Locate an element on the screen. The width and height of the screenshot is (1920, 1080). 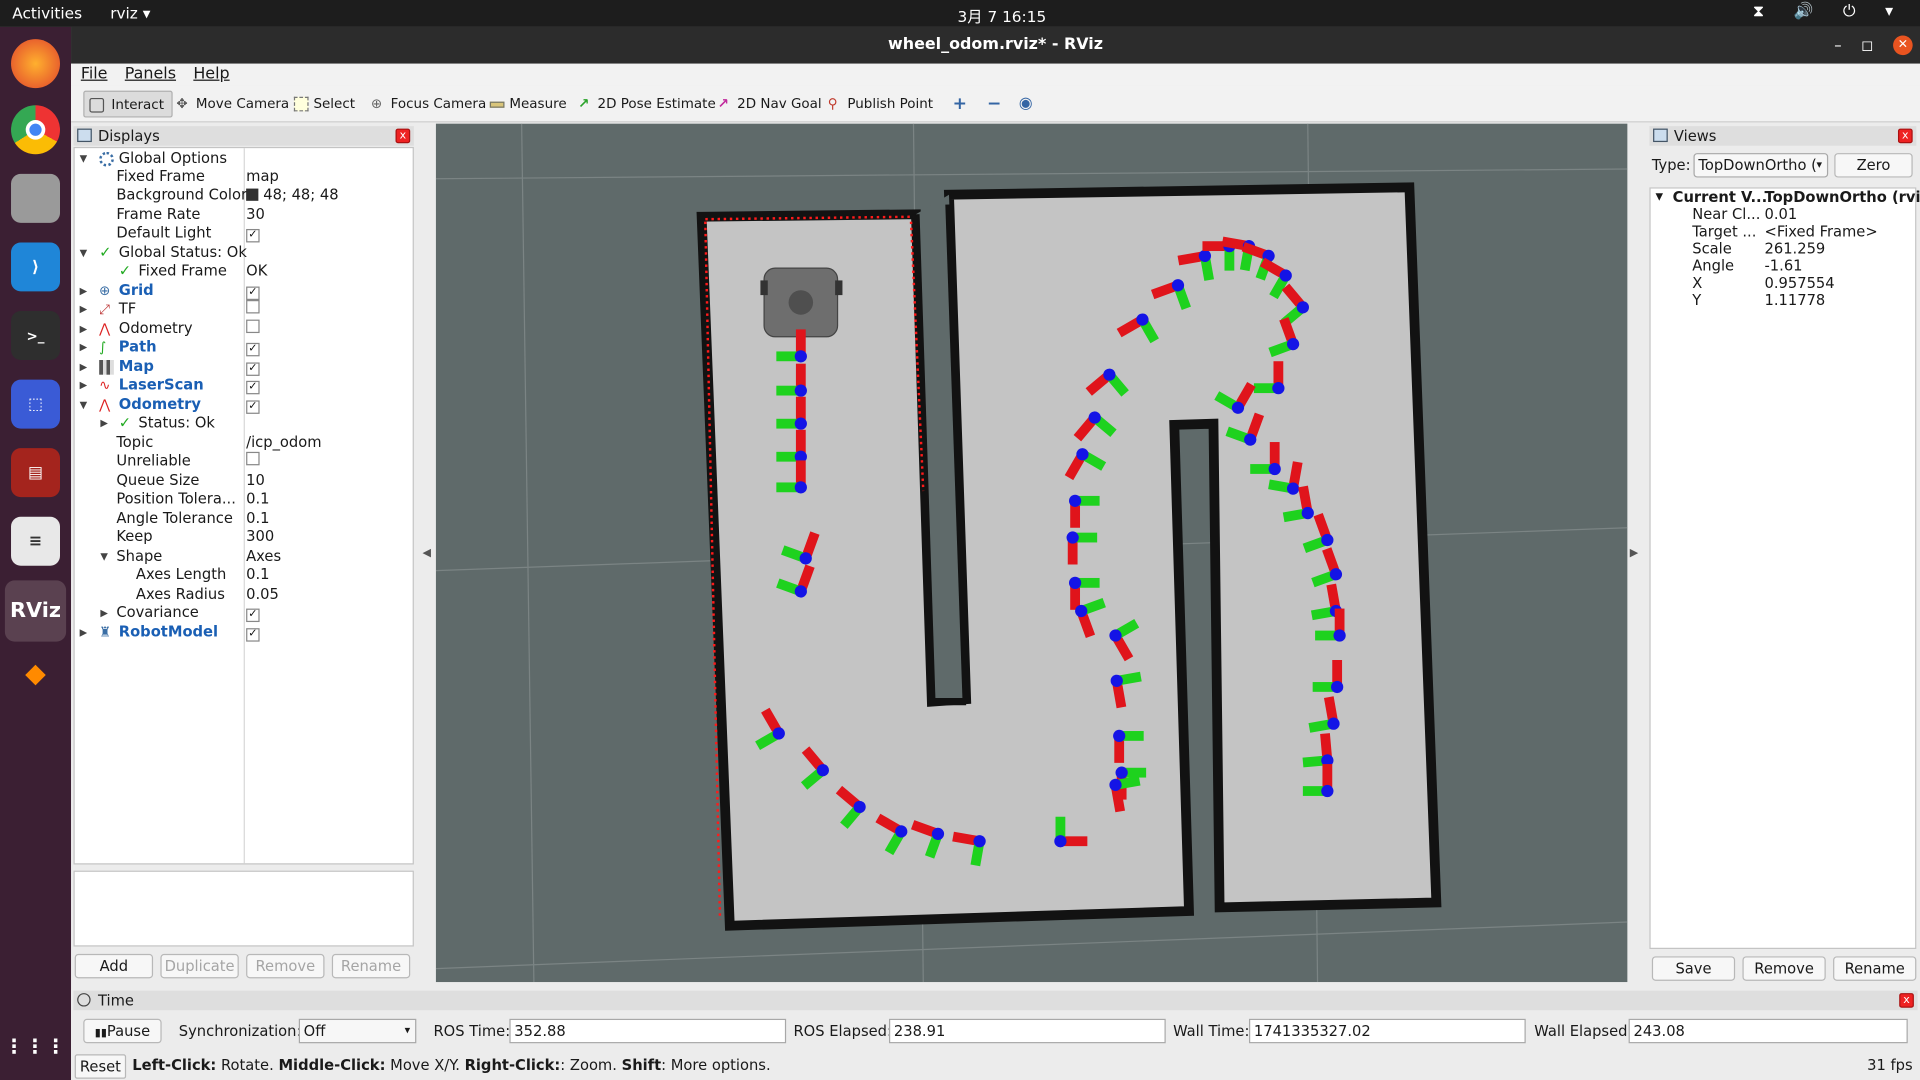
reset-button: Reset is located at coordinates (100, 1066).